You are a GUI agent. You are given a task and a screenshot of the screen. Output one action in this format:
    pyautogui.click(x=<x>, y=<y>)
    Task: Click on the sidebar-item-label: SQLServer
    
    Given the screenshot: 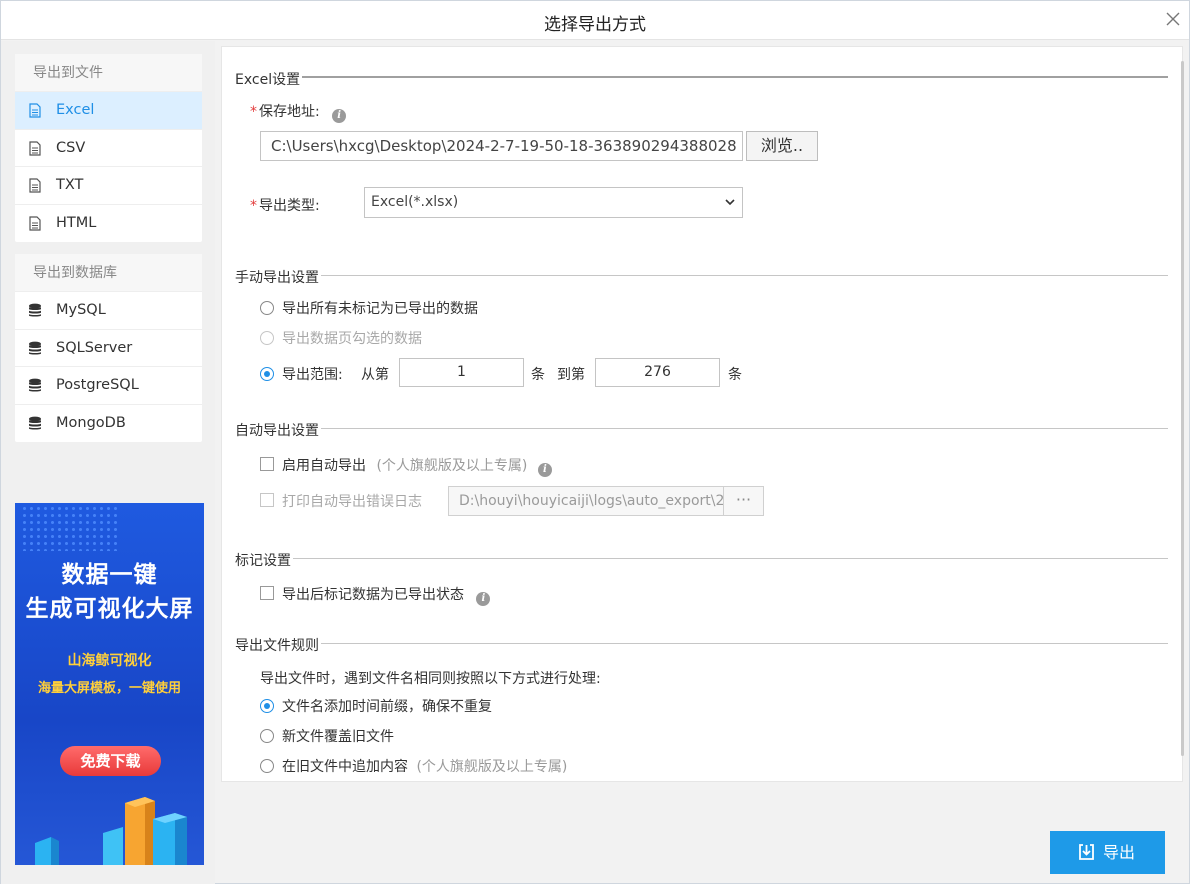 What is the action you would take?
    pyautogui.click(x=94, y=347)
    